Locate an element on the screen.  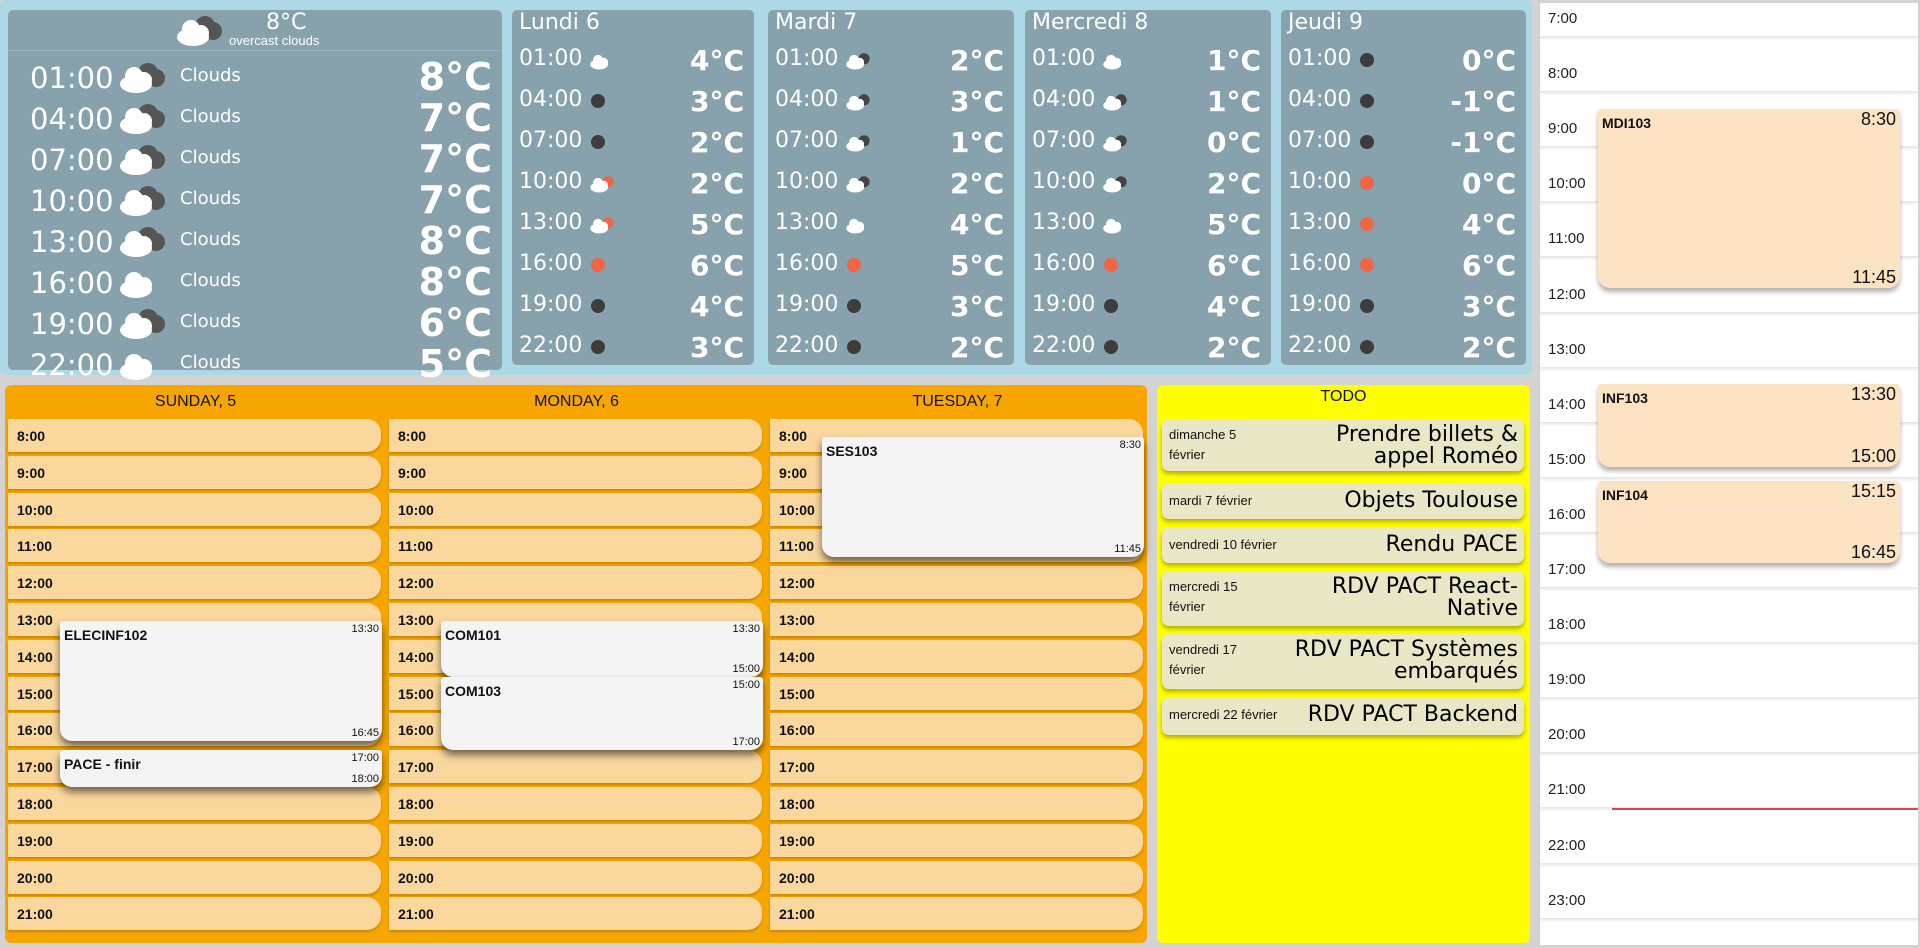
slot-time: 17:00 is located at coordinates (797, 767).